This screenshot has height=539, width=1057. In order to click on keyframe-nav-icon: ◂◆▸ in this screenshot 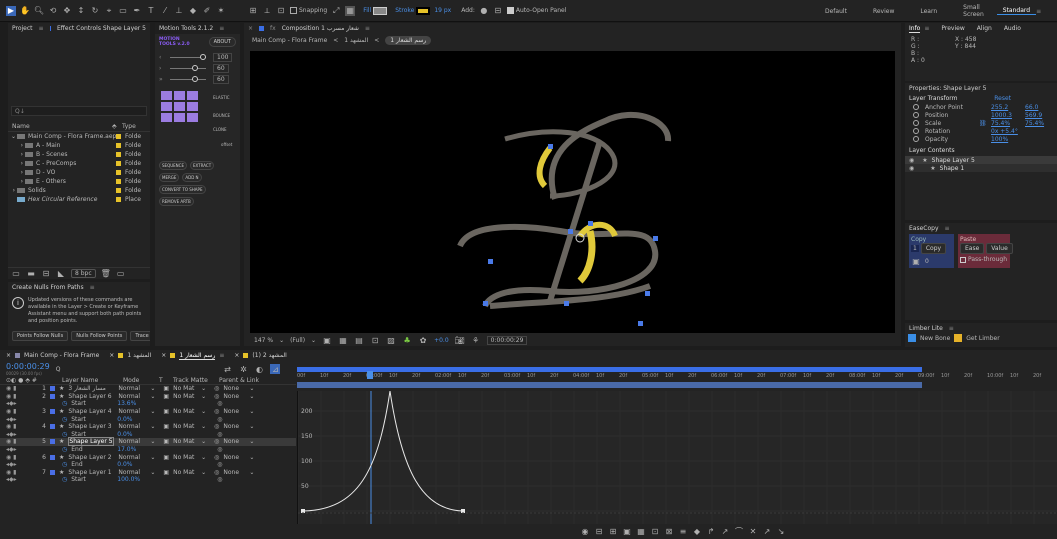, I will do `click(20, 479)`.